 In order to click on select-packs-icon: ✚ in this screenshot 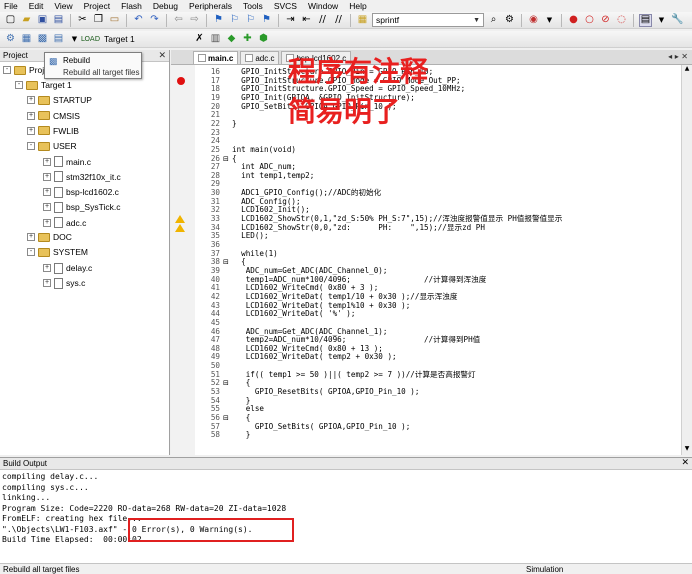, I will do `click(247, 39)`.